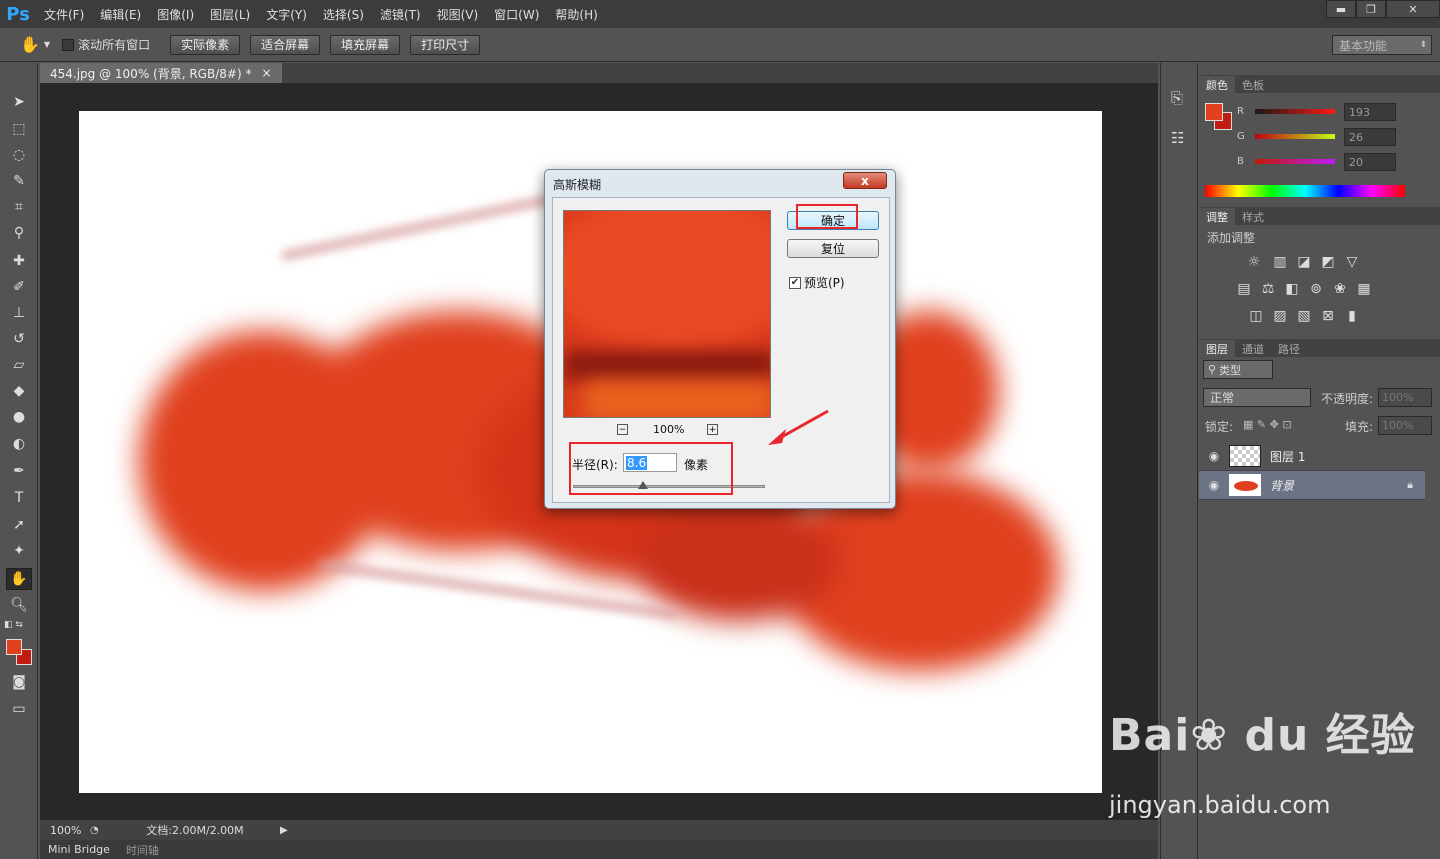 Image resolution: width=1440 pixels, height=859 pixels. Describe the element at coordinates (1340, 289) in the screenshot. I see `channel-mixer-icon: ❀` at that location.